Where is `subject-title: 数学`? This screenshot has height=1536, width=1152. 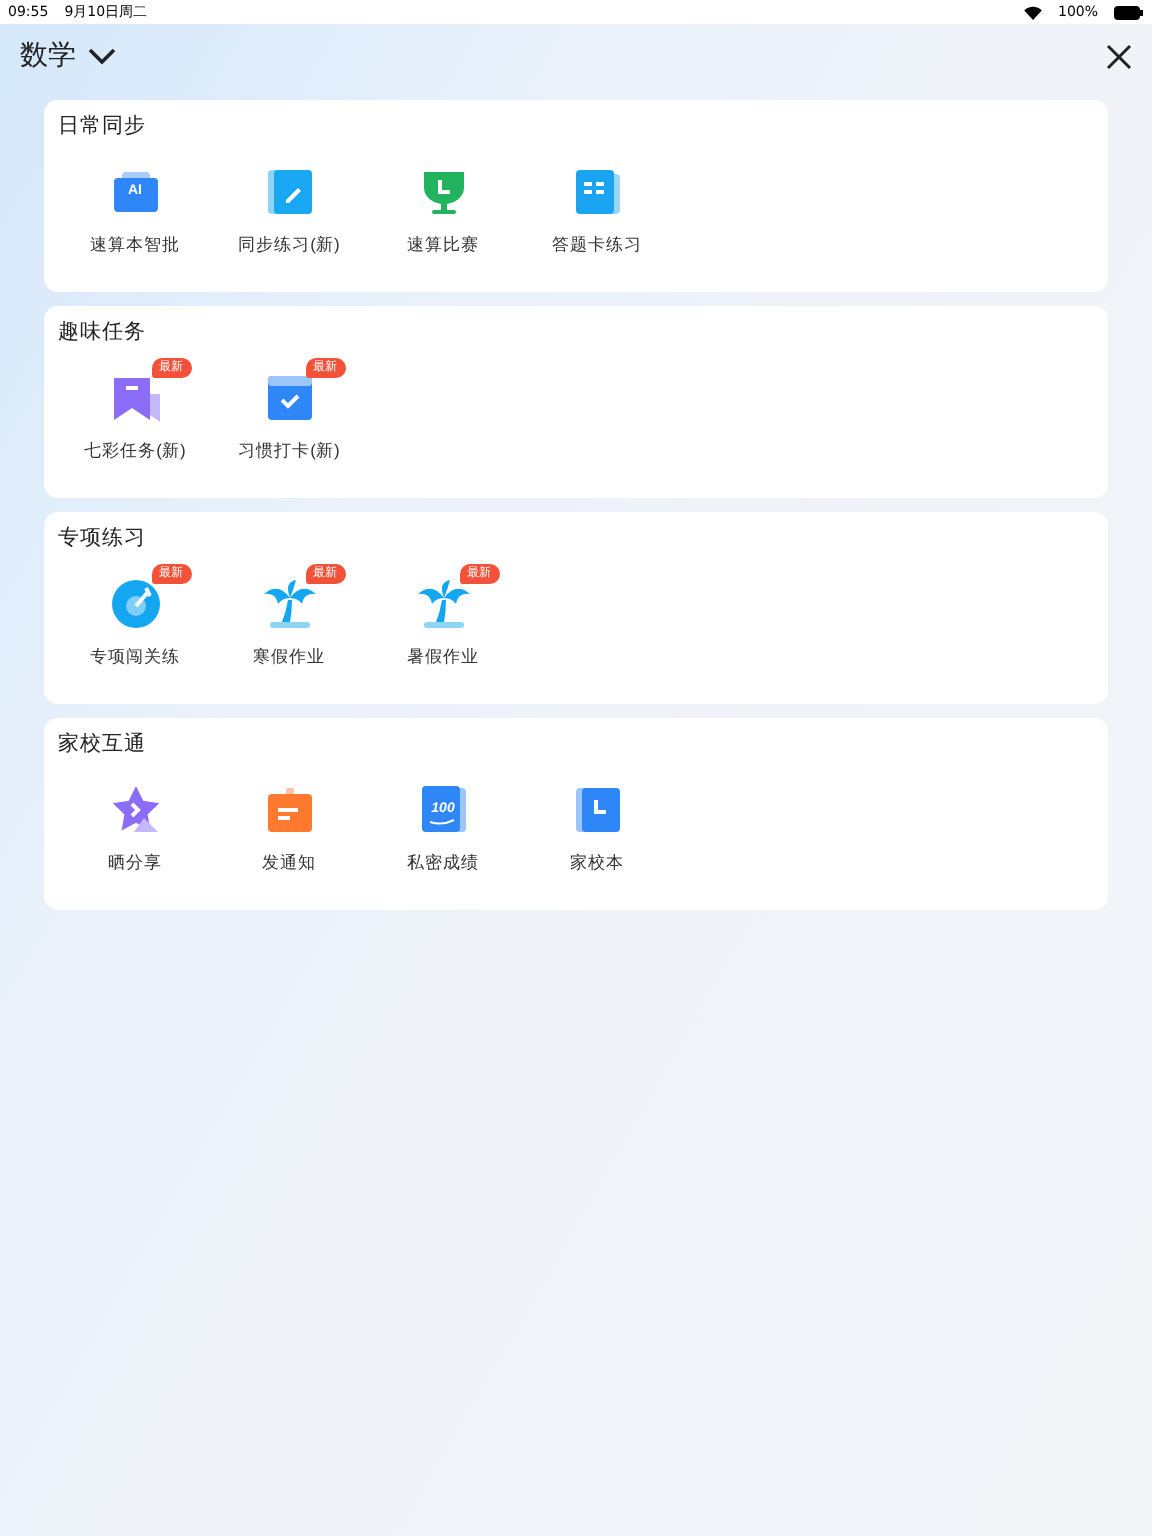
subject-title: 数学 is located at coordinates (48, 56).